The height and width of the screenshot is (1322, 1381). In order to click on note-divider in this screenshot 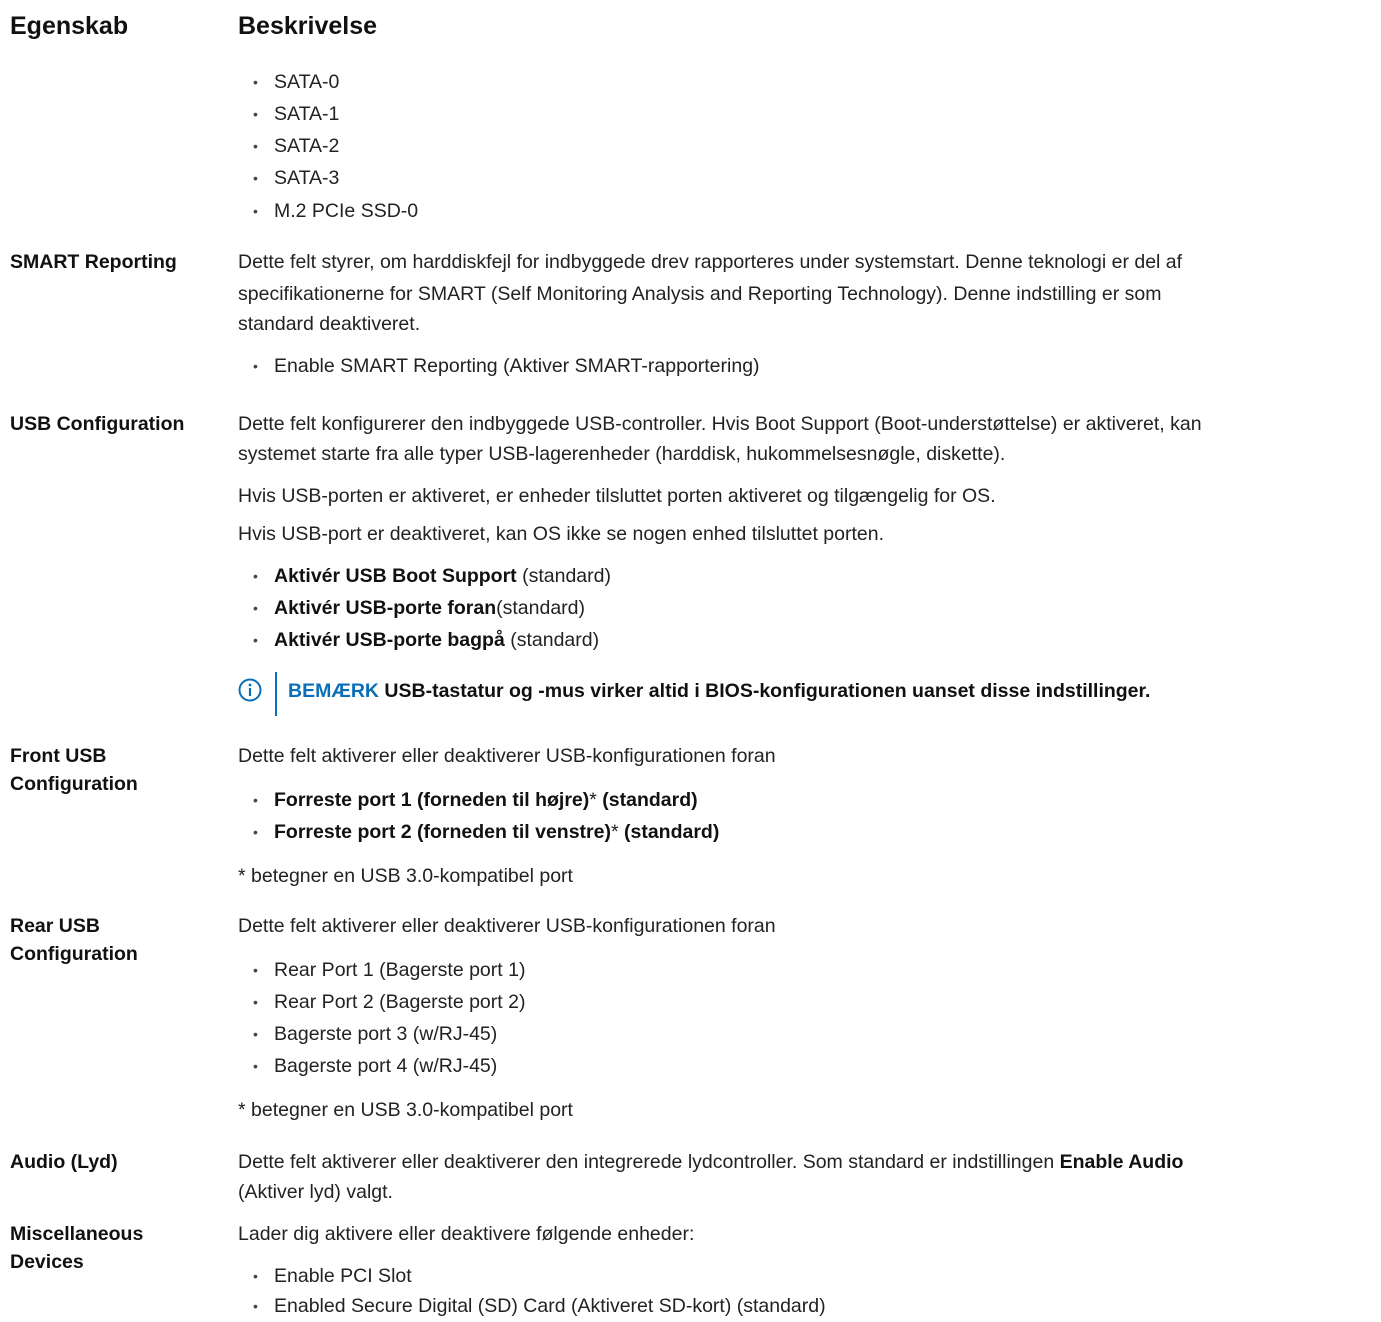, I will do `click(276, 694)`.